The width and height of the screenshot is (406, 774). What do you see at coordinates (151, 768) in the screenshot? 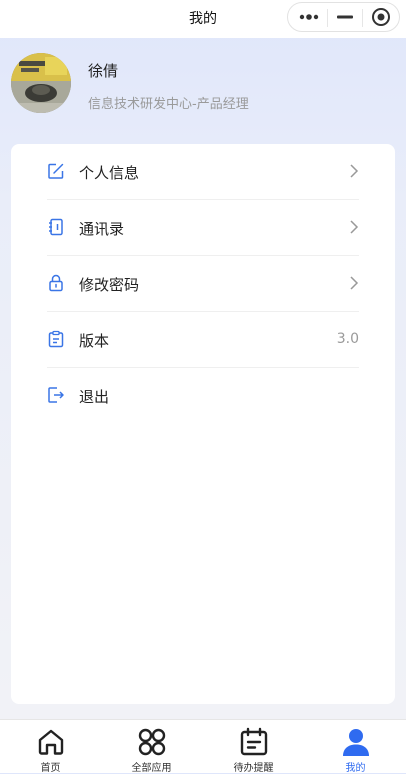
I see `tab-label: 全部应用` at bounding box center [151, 768].